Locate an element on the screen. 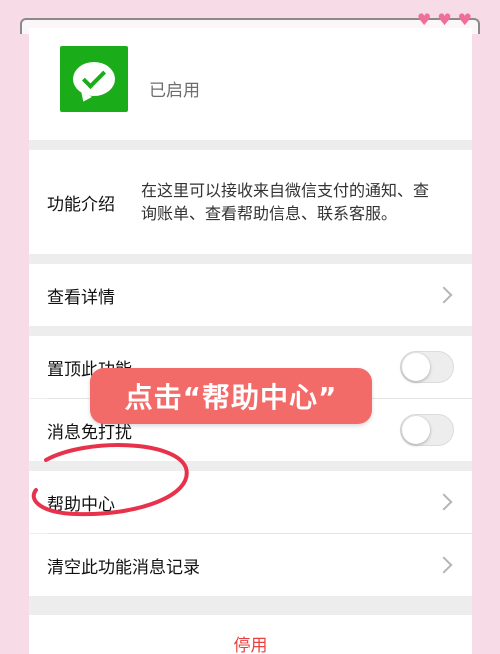 The image size is (500, 654). pin-top-toggle is located at coordinates (427, 367).